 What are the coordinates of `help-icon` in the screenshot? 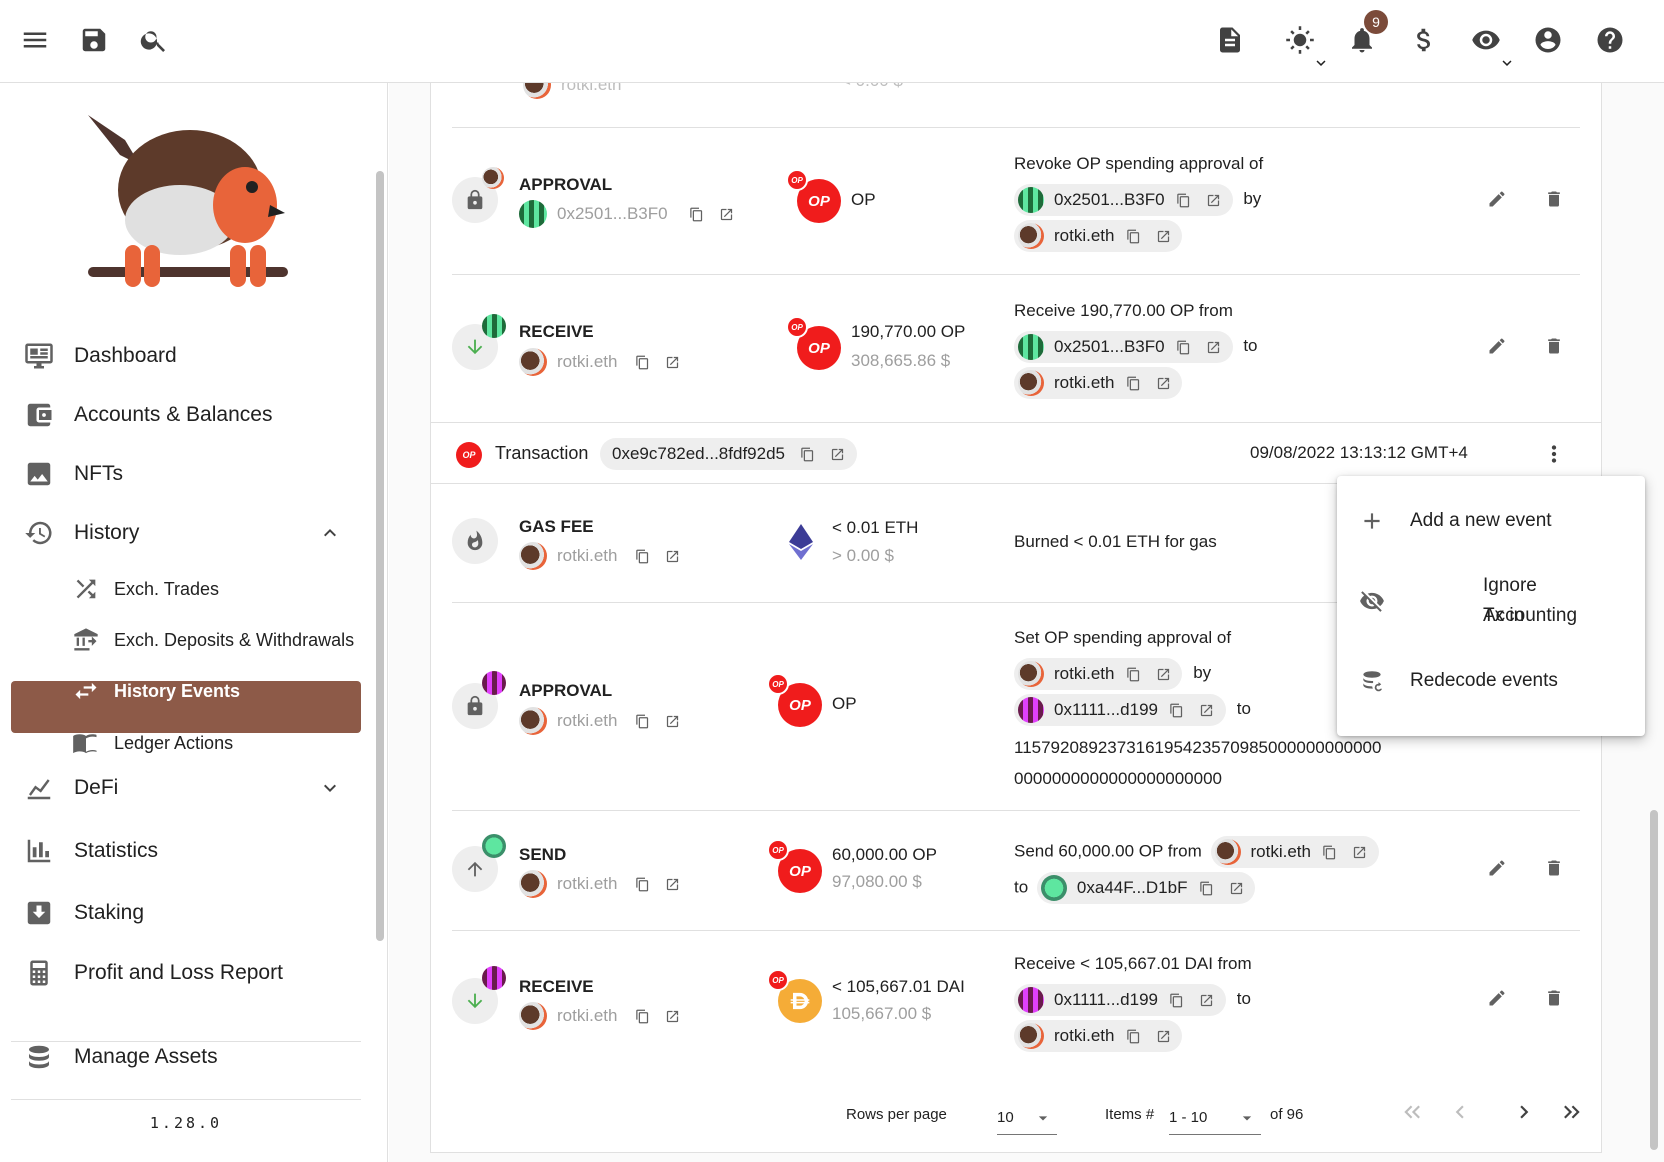 It's located at (1610, 40).